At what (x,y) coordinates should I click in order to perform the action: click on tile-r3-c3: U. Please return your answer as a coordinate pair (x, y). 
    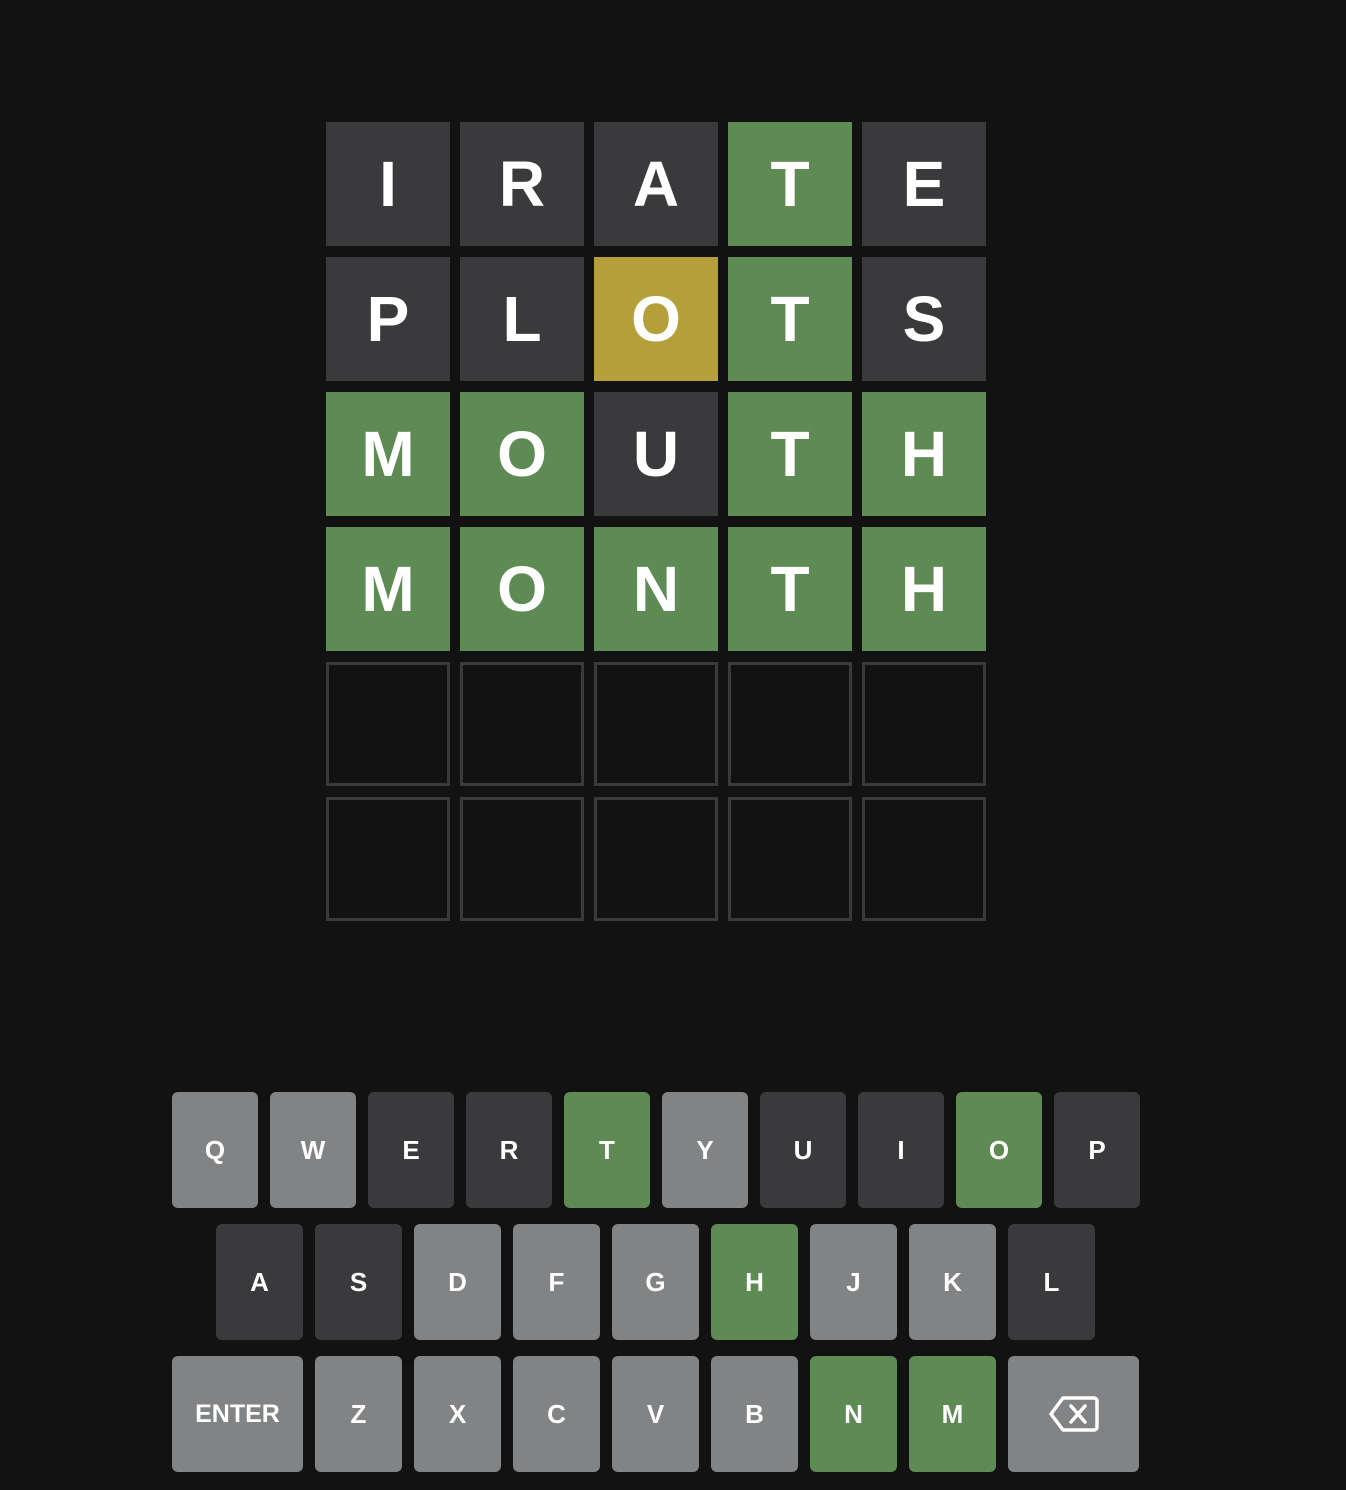
    Looking at the image, I should click on (656, 454).